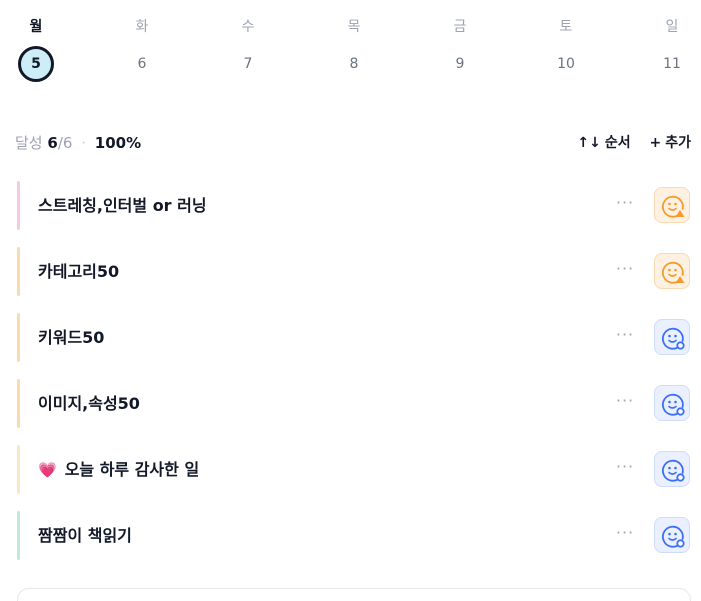  I want to click on task-title-text: 카테고리50, so click(79, 271).